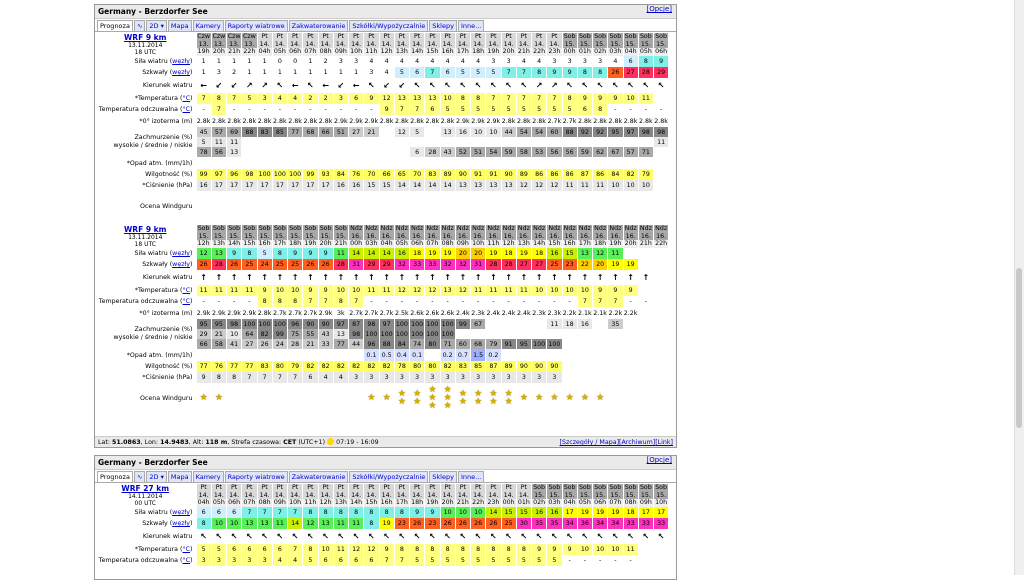  What do you see at coordinates (310, 264) in the screenshot?
I see `gusts-cell: 26` at bounding box center [310, 264].